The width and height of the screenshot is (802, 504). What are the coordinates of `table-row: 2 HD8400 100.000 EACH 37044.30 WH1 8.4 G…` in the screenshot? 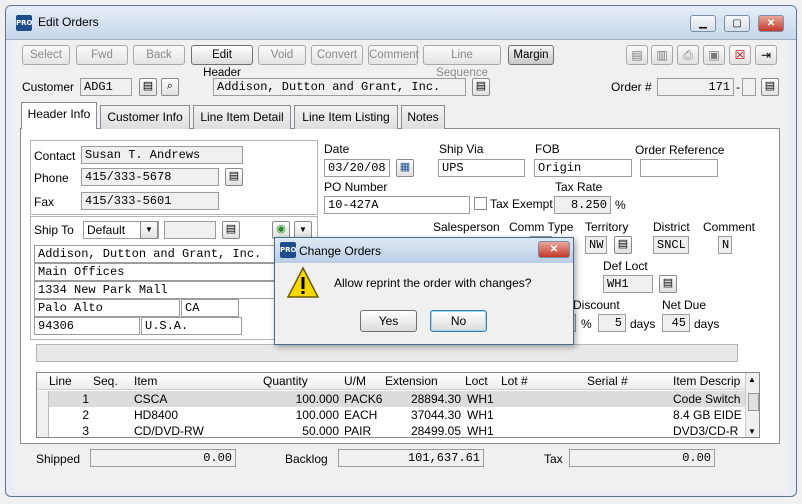 It's located at (391, 415).